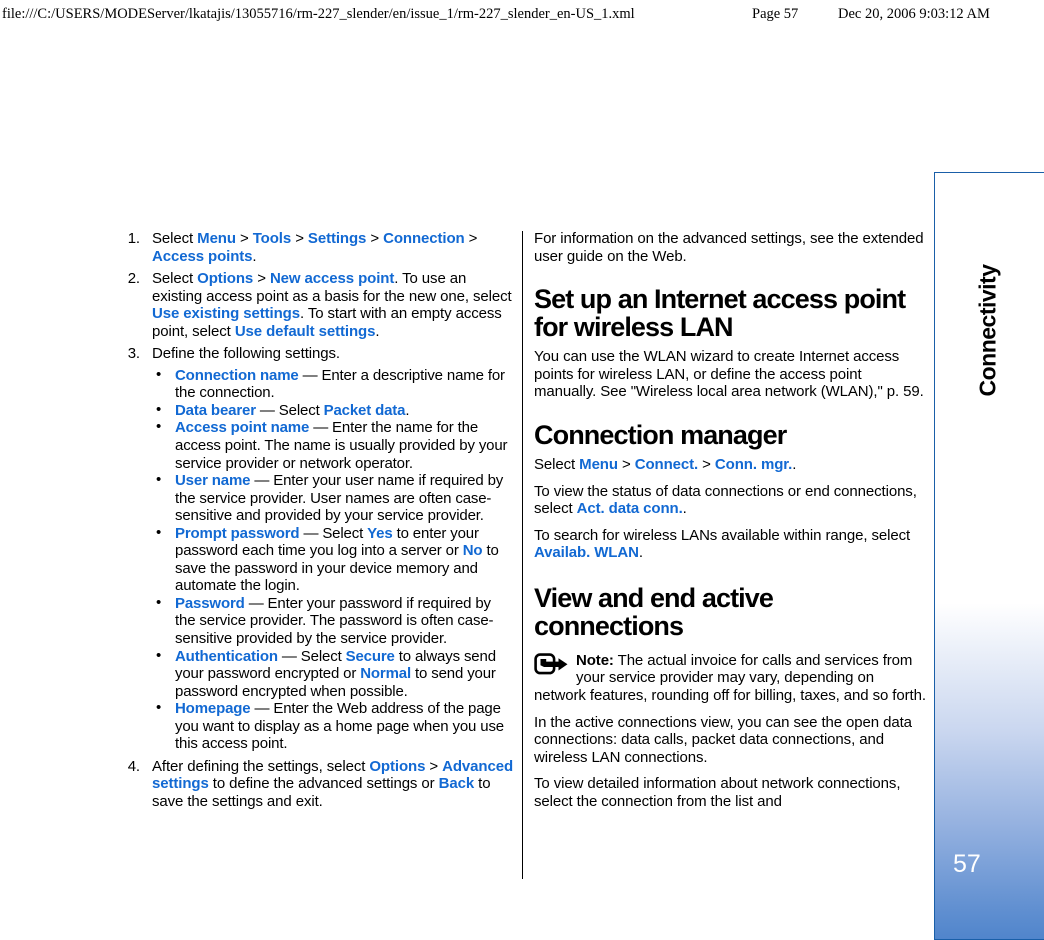 The width and height of the screenshot is (1044, 940). Describe the element at coordinates (213, 481) in the screenshot. I see `setting-keyword: User name` at that location.